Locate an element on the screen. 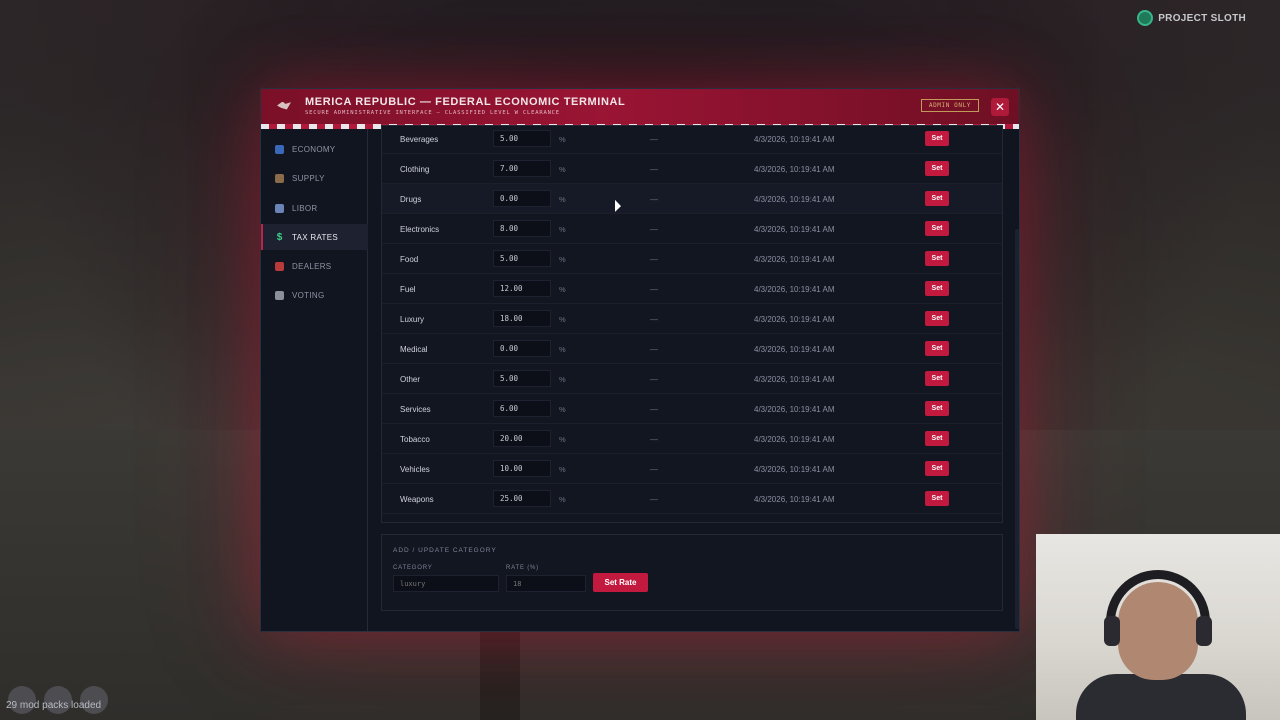 Image resolution: width=1280 pixels, height=720 pixels. category-name: Other is located at coordinates (410, 379).